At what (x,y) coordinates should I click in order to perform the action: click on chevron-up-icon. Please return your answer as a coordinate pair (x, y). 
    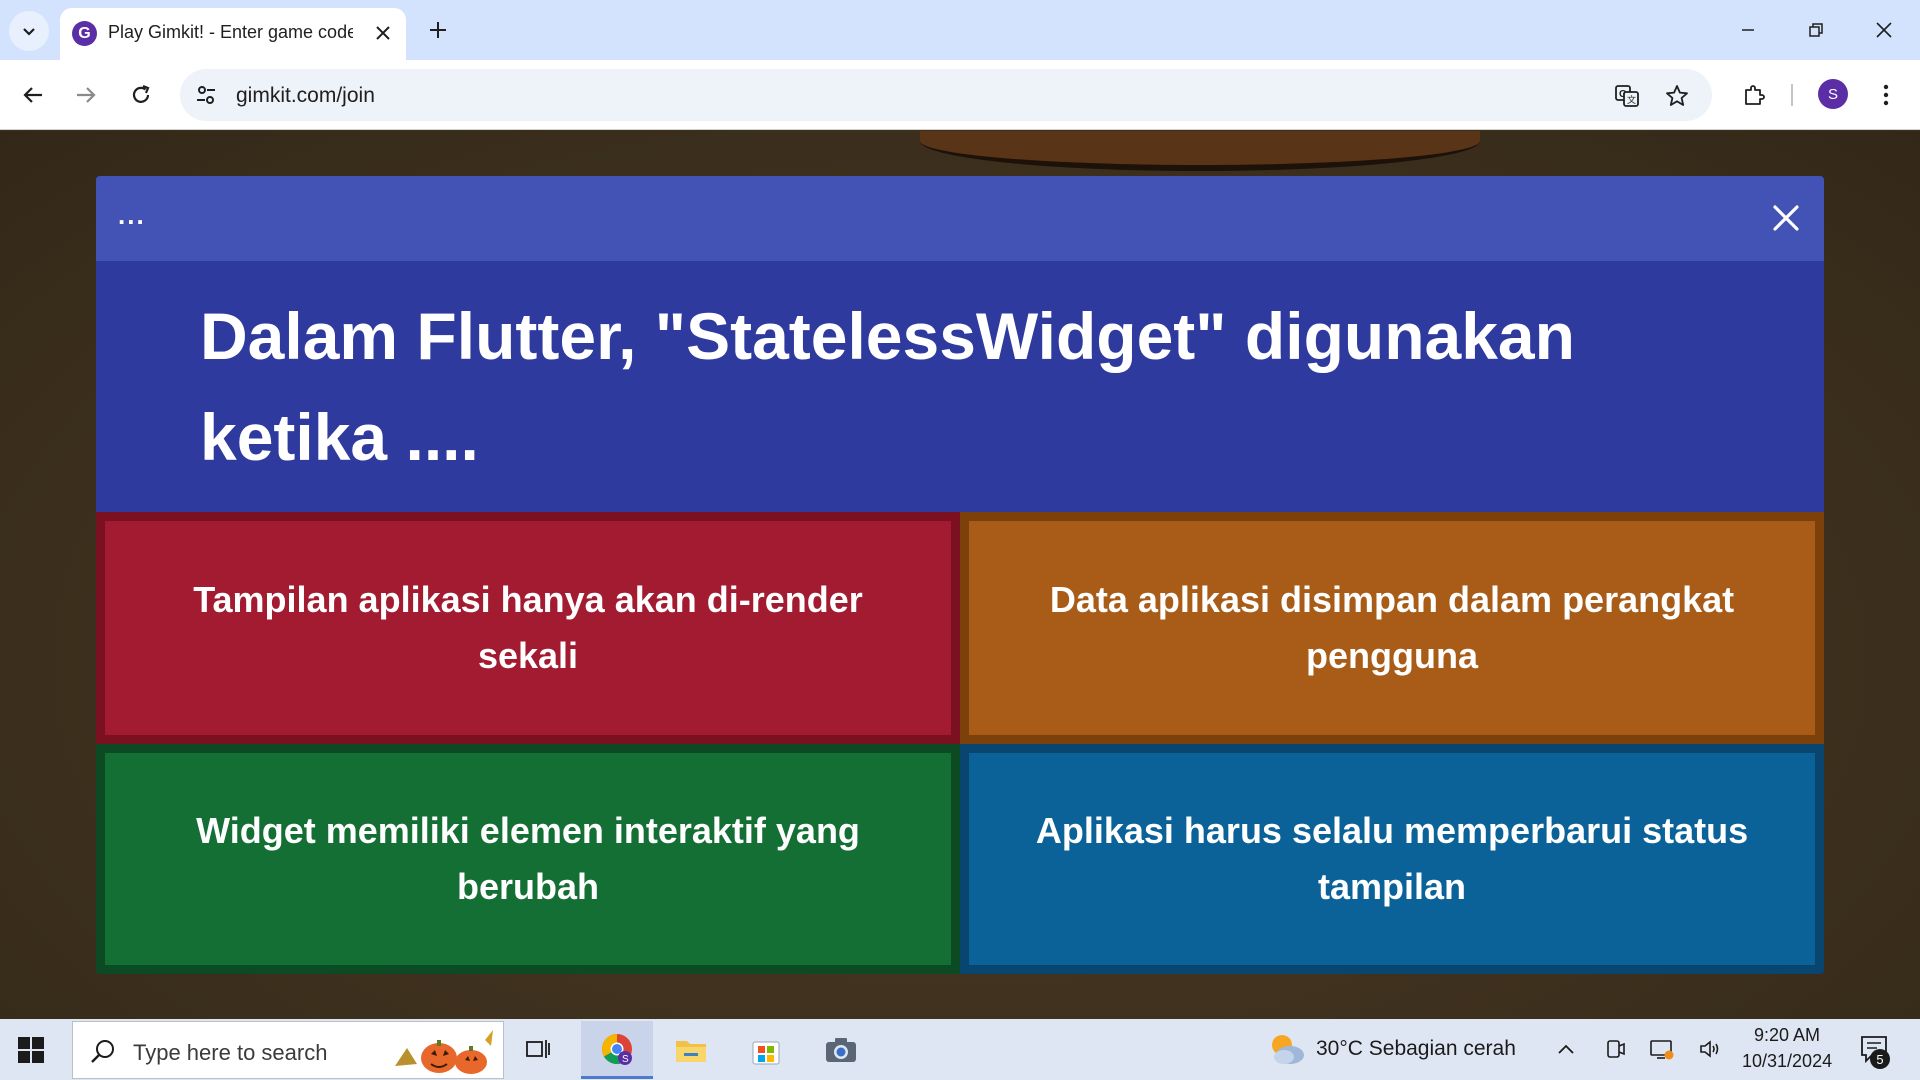
    Looking at the image, I should click on (1566, 1049).